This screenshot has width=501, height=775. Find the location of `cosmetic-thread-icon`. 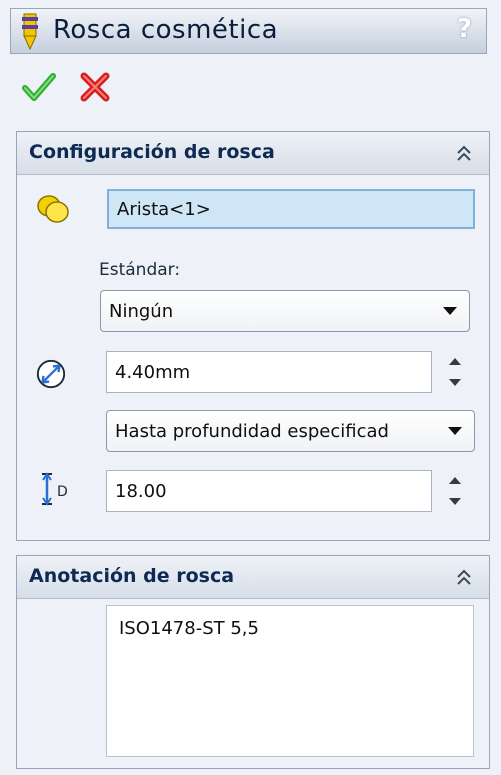

cosmetic-thread-icon is located at coordinates (30, 32).